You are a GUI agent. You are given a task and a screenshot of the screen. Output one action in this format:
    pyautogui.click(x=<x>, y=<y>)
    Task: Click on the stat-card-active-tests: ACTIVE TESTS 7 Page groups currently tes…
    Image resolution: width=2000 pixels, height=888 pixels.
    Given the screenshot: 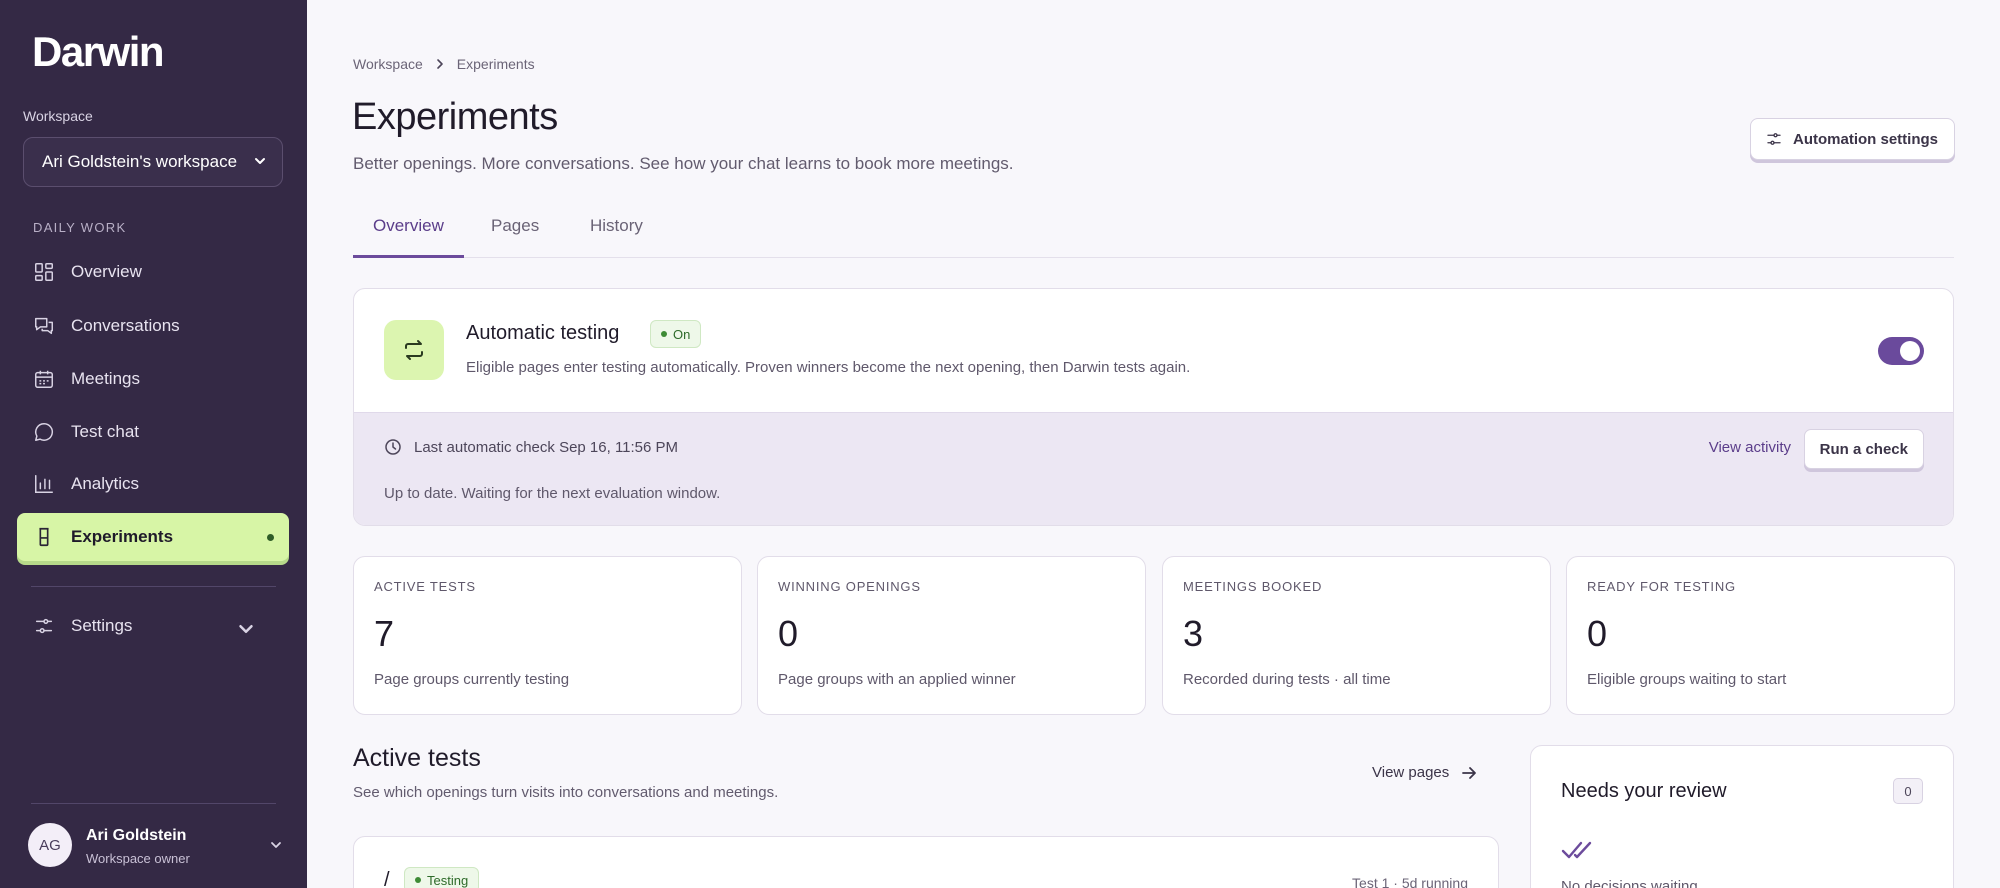 What is the action you would take?
    pyautogui.click(x=547, y=635)
    